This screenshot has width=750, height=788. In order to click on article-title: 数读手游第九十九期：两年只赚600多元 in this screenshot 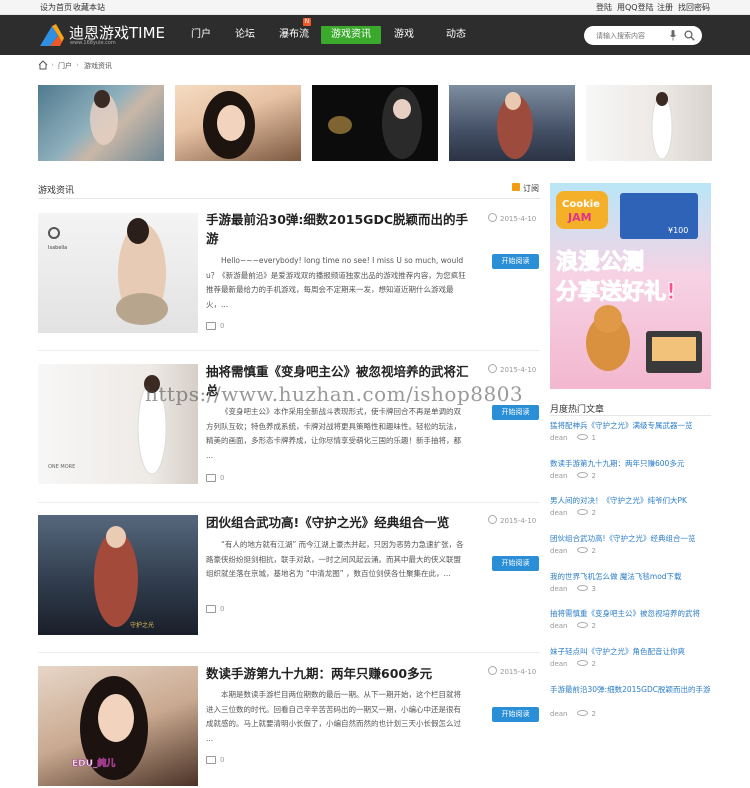, I will do `click(341, 673)`.